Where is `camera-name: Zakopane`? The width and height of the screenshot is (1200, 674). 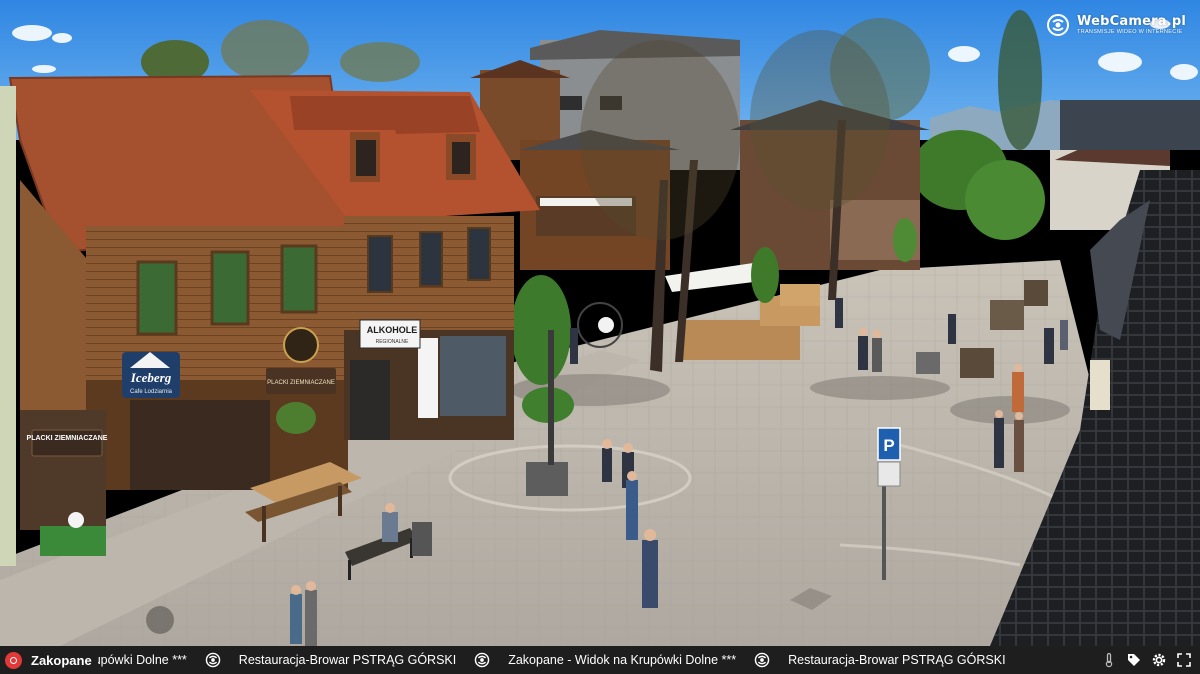 camera-name: Zakopane is located at coordinates (61, 660).